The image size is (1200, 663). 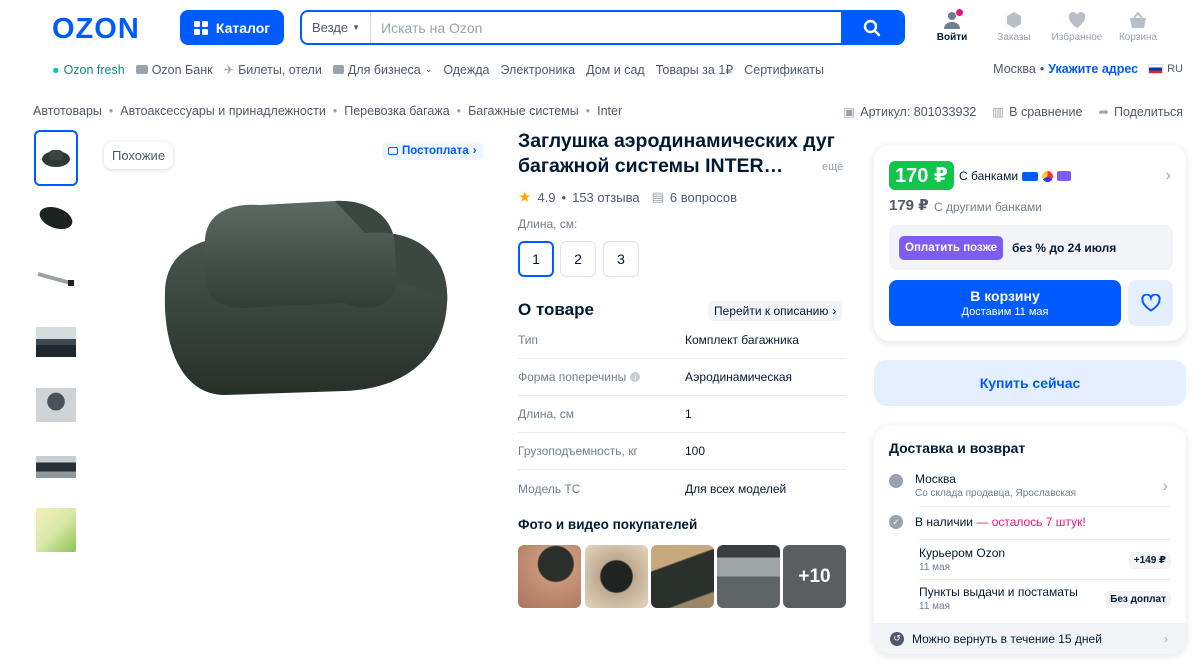 I want to click on divider, so click(x=1045, y=506).